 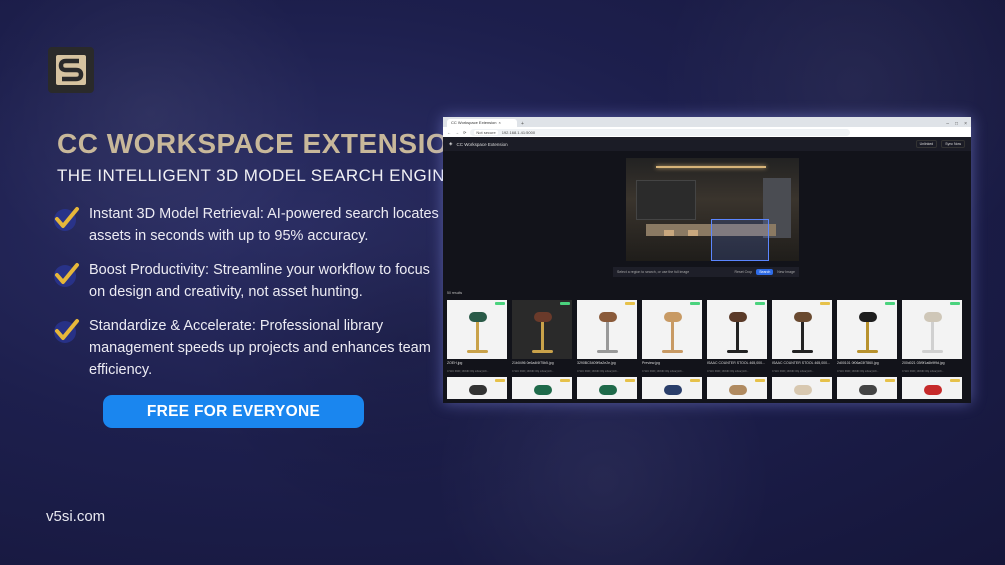 What do you see at coordinates (451, 143) in the screenshot?
I see `app-logo-icon: ◈` at bounding box center [451, 143].